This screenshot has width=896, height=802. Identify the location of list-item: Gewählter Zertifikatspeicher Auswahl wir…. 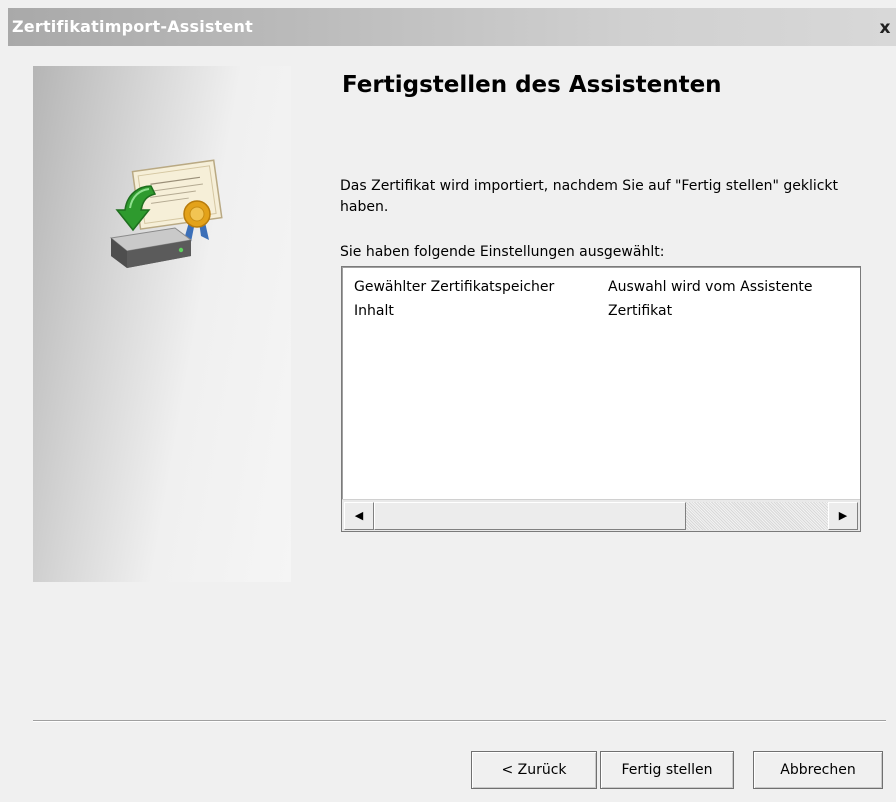
(601, 289).